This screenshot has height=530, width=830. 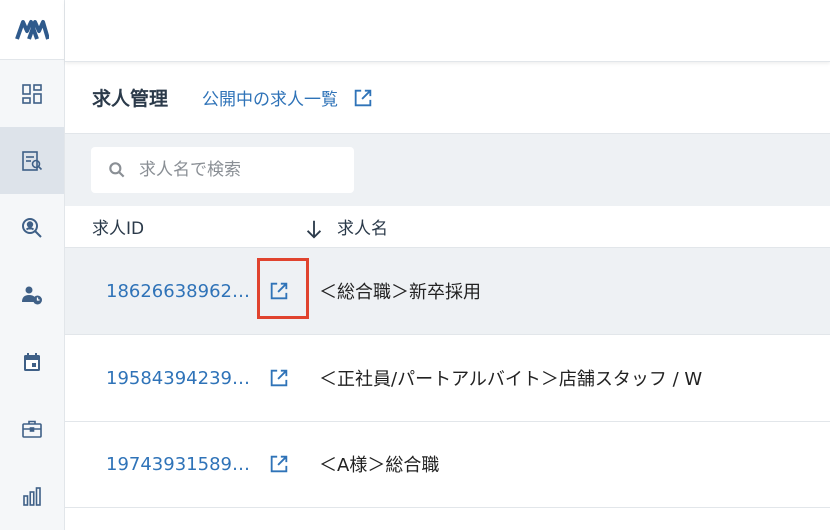 What do you see at coordinates (400, 292) in the screenshot?
I see `job-name: ＜総合職＞新卒採用` at bounding box center [400, 292].